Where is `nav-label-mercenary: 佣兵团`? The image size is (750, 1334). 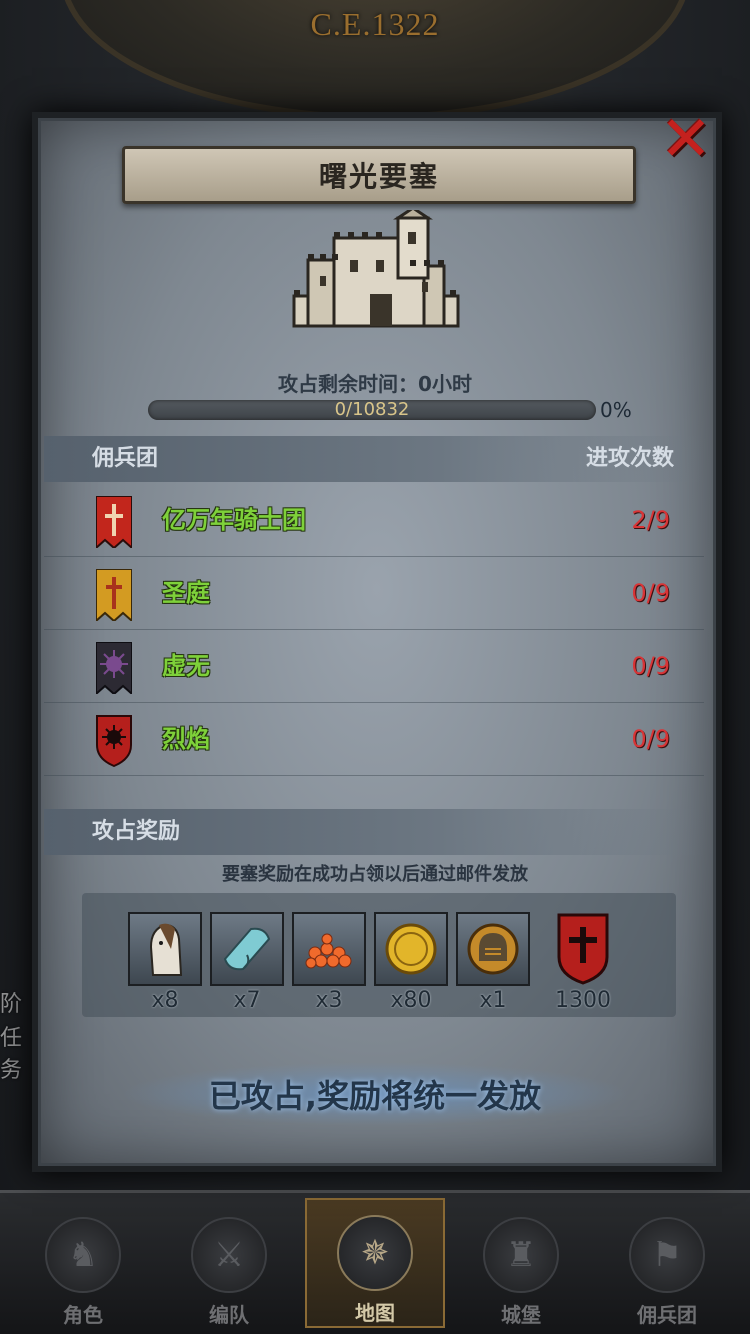 nav-label-mercenary: 佣兵团 is located at coordinates (667, 1315).